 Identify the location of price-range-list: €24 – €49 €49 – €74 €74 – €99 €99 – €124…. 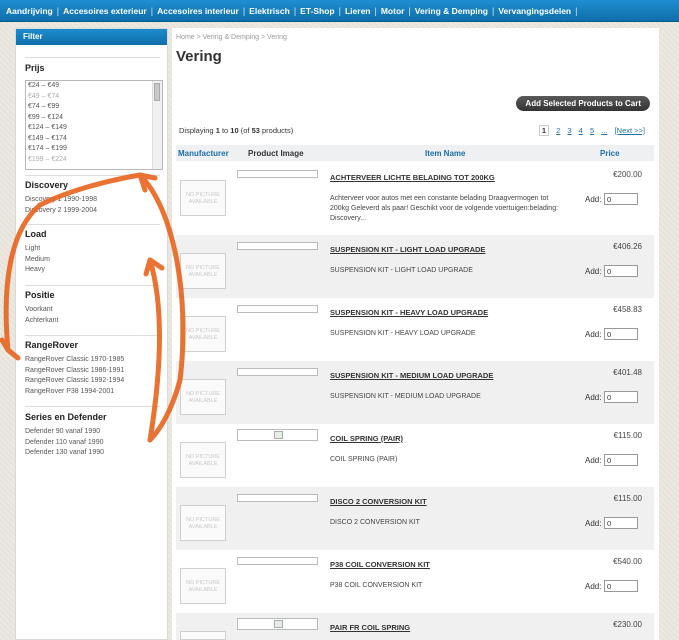
(94, 125).